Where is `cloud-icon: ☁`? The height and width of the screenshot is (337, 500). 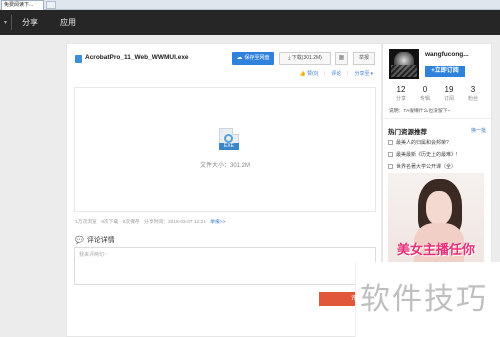 cloud-icon: ☁ is located at coordinates (239, 58).